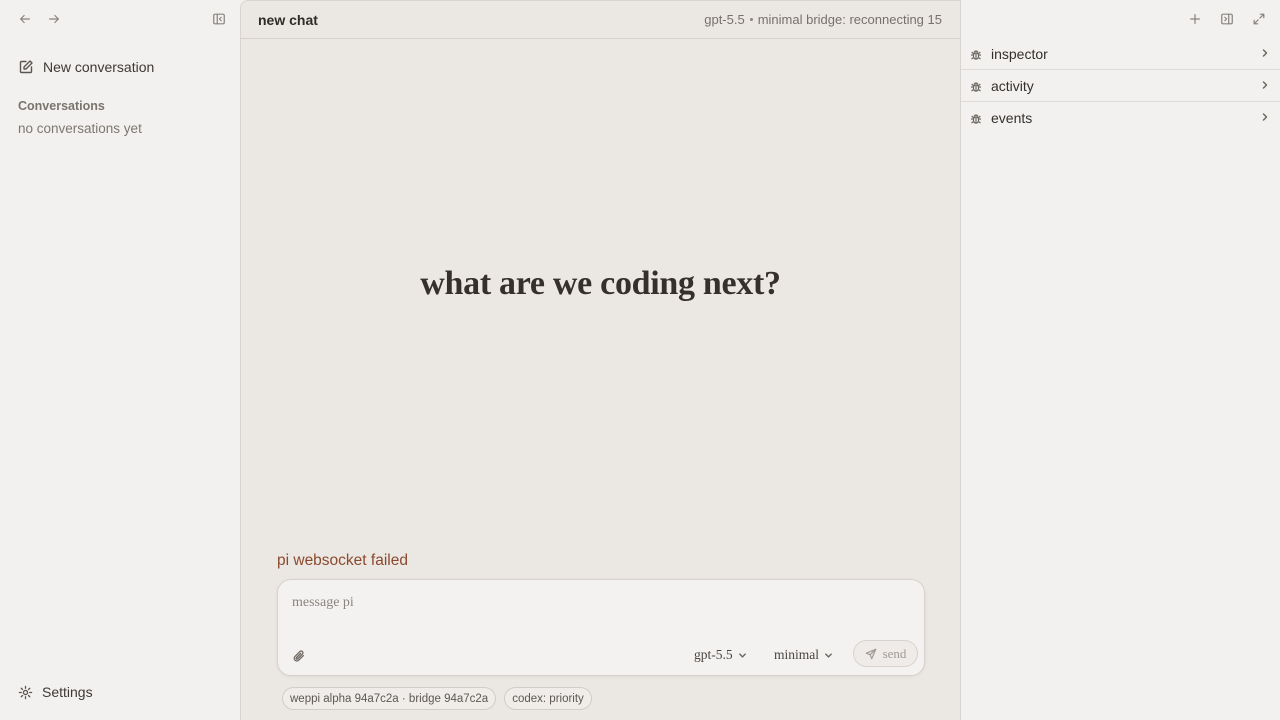 This screenshot has width=1280, height=720. Describe the element at coordinates (25, 692) in the screenshot. I see `gear-icon` at that location.